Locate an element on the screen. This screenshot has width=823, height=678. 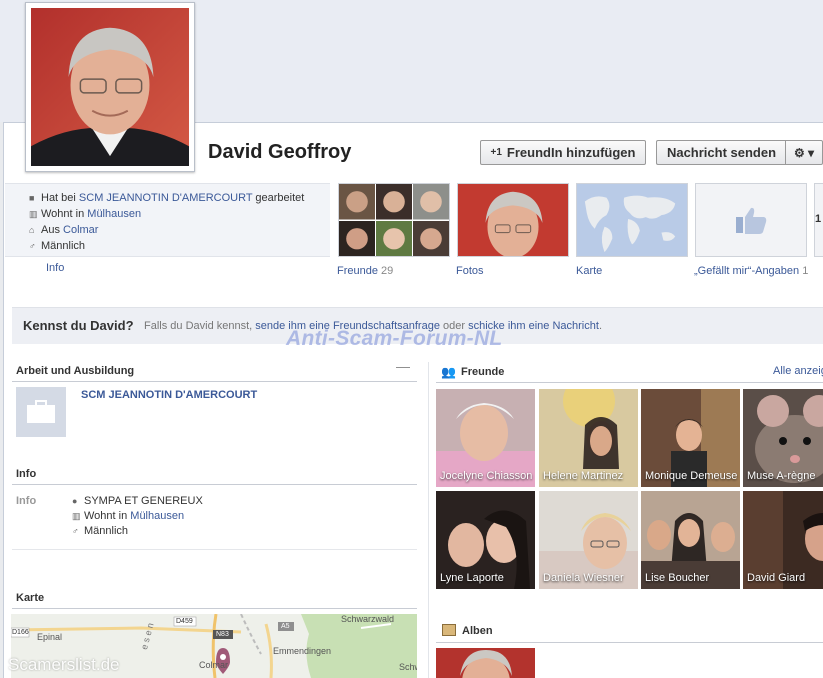
album-cover is located at coordinates (485, 663).